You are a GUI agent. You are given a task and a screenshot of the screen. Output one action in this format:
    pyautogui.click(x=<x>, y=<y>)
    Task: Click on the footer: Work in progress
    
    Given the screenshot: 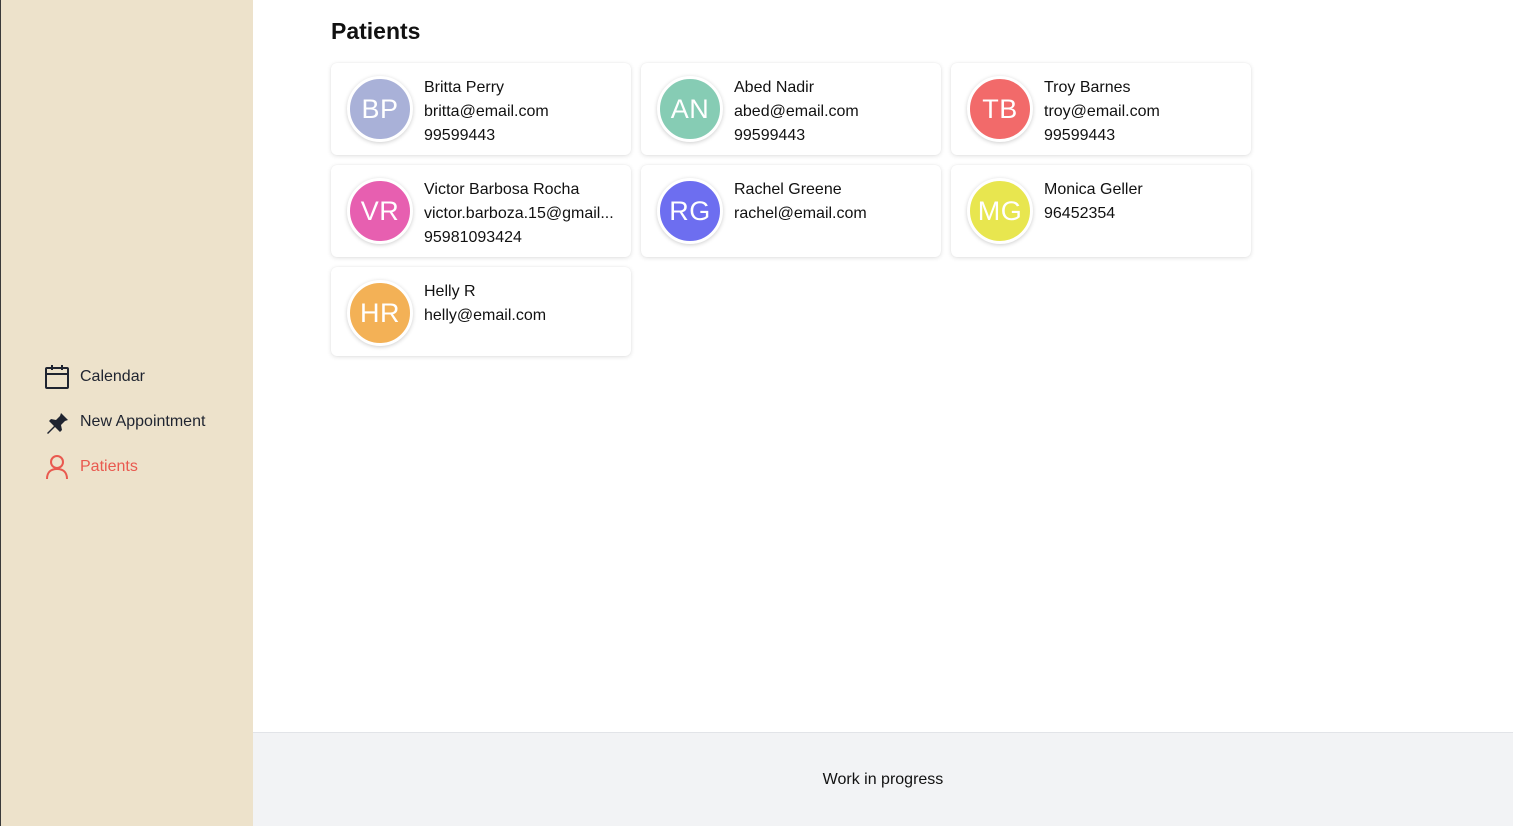 What is the action you would take?
    pyautogui.click(x=883, y=779)
    